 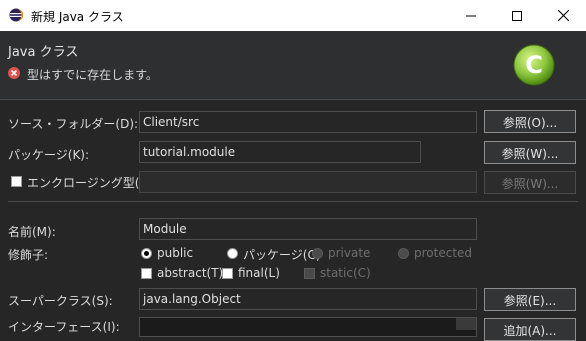 I want to click on new-class-banner-icon: C, so click(x=534, y=65).